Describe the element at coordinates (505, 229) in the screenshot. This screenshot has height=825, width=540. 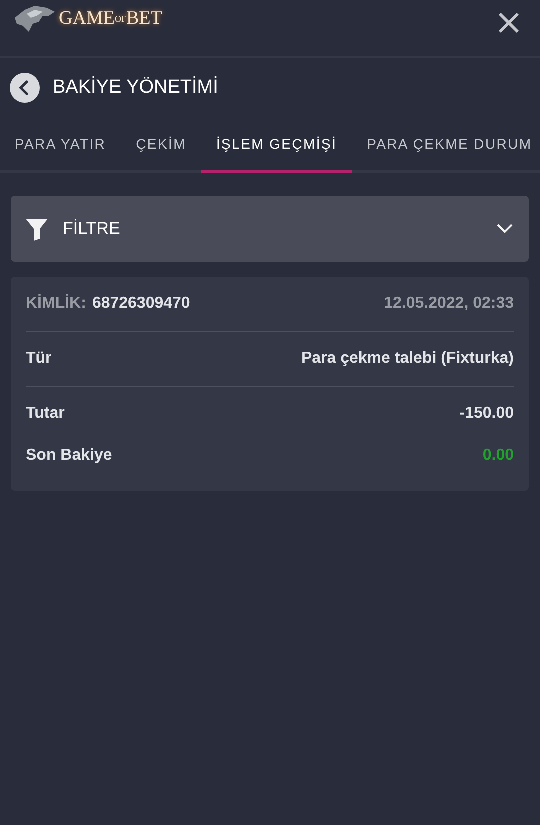
I see `chevron-icon` at that location.